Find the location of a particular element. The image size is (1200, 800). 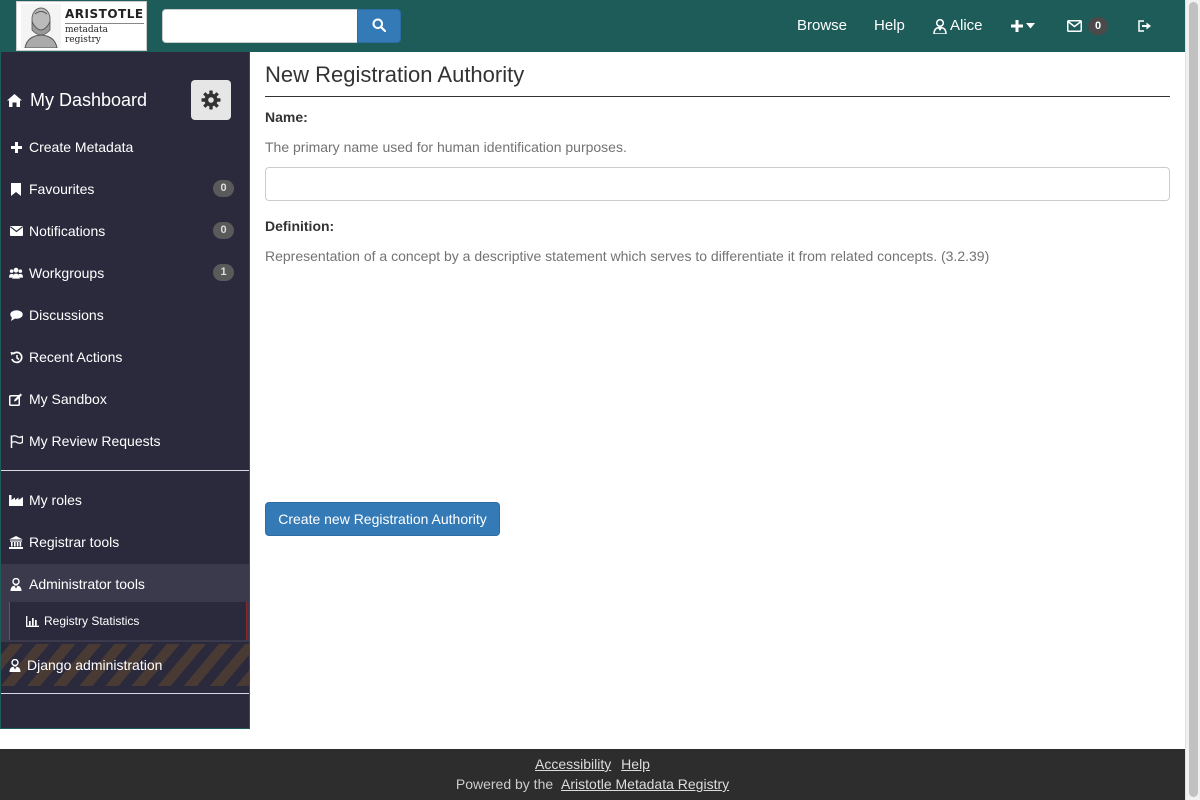

sidebar-item-label: Administrator tools is located at coordinates (87, 584).